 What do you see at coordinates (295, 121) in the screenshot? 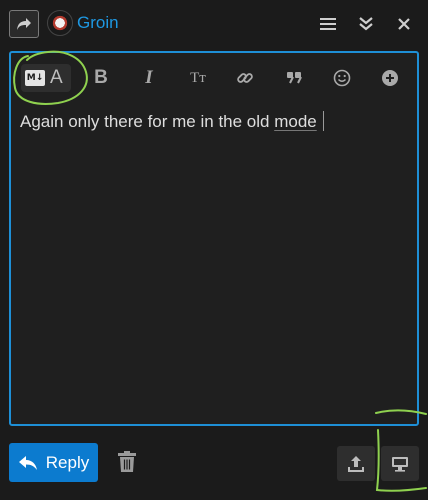
I see `editor-text-spellcheck-word: mode` at bounding box center [295, 121].